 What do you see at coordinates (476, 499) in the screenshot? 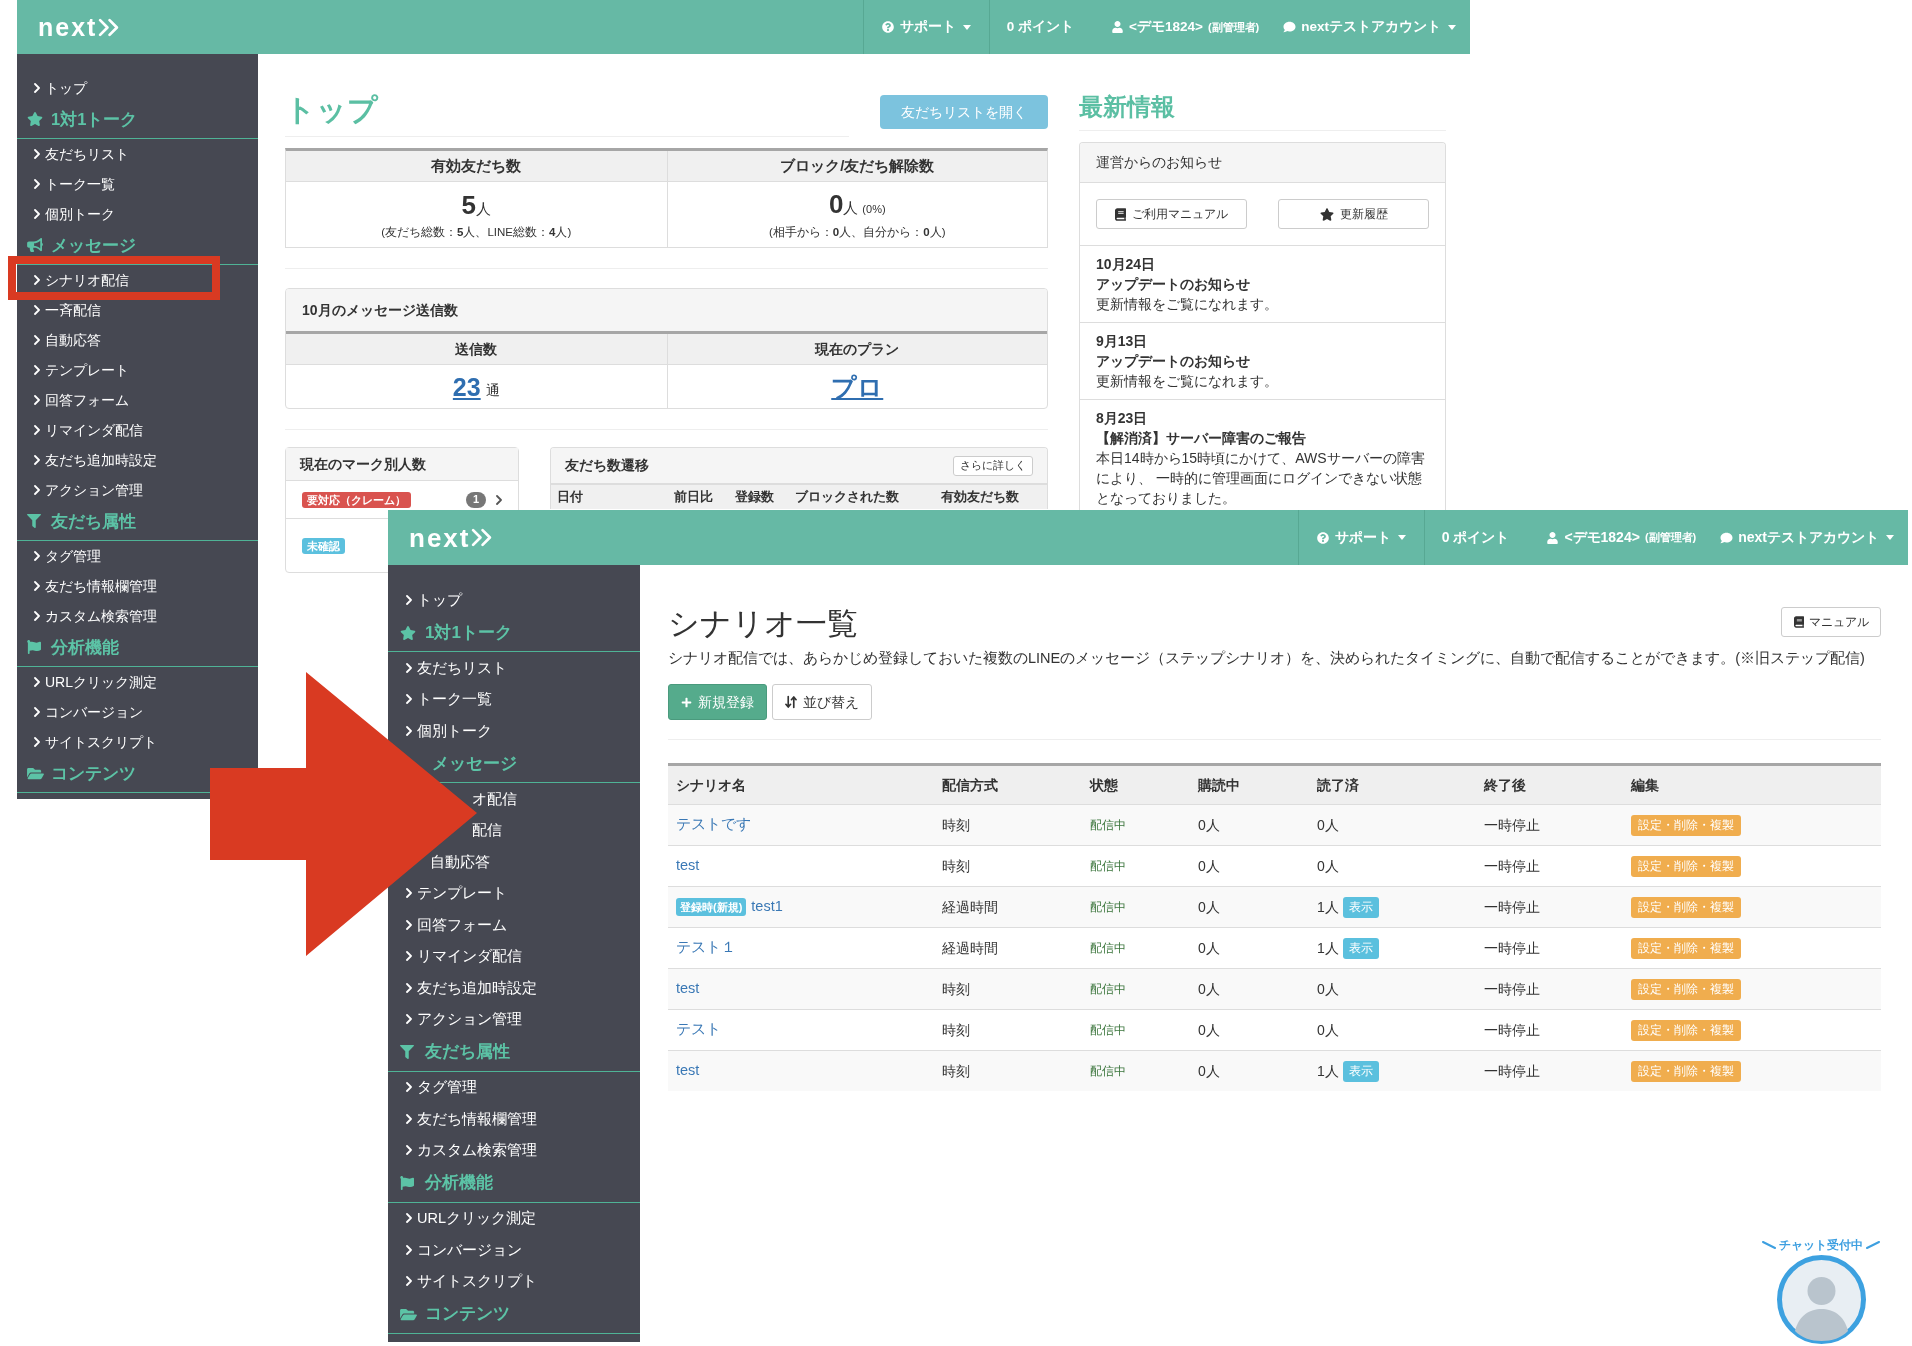
I see `count-badge: 1` at bounding box center [476, 499].